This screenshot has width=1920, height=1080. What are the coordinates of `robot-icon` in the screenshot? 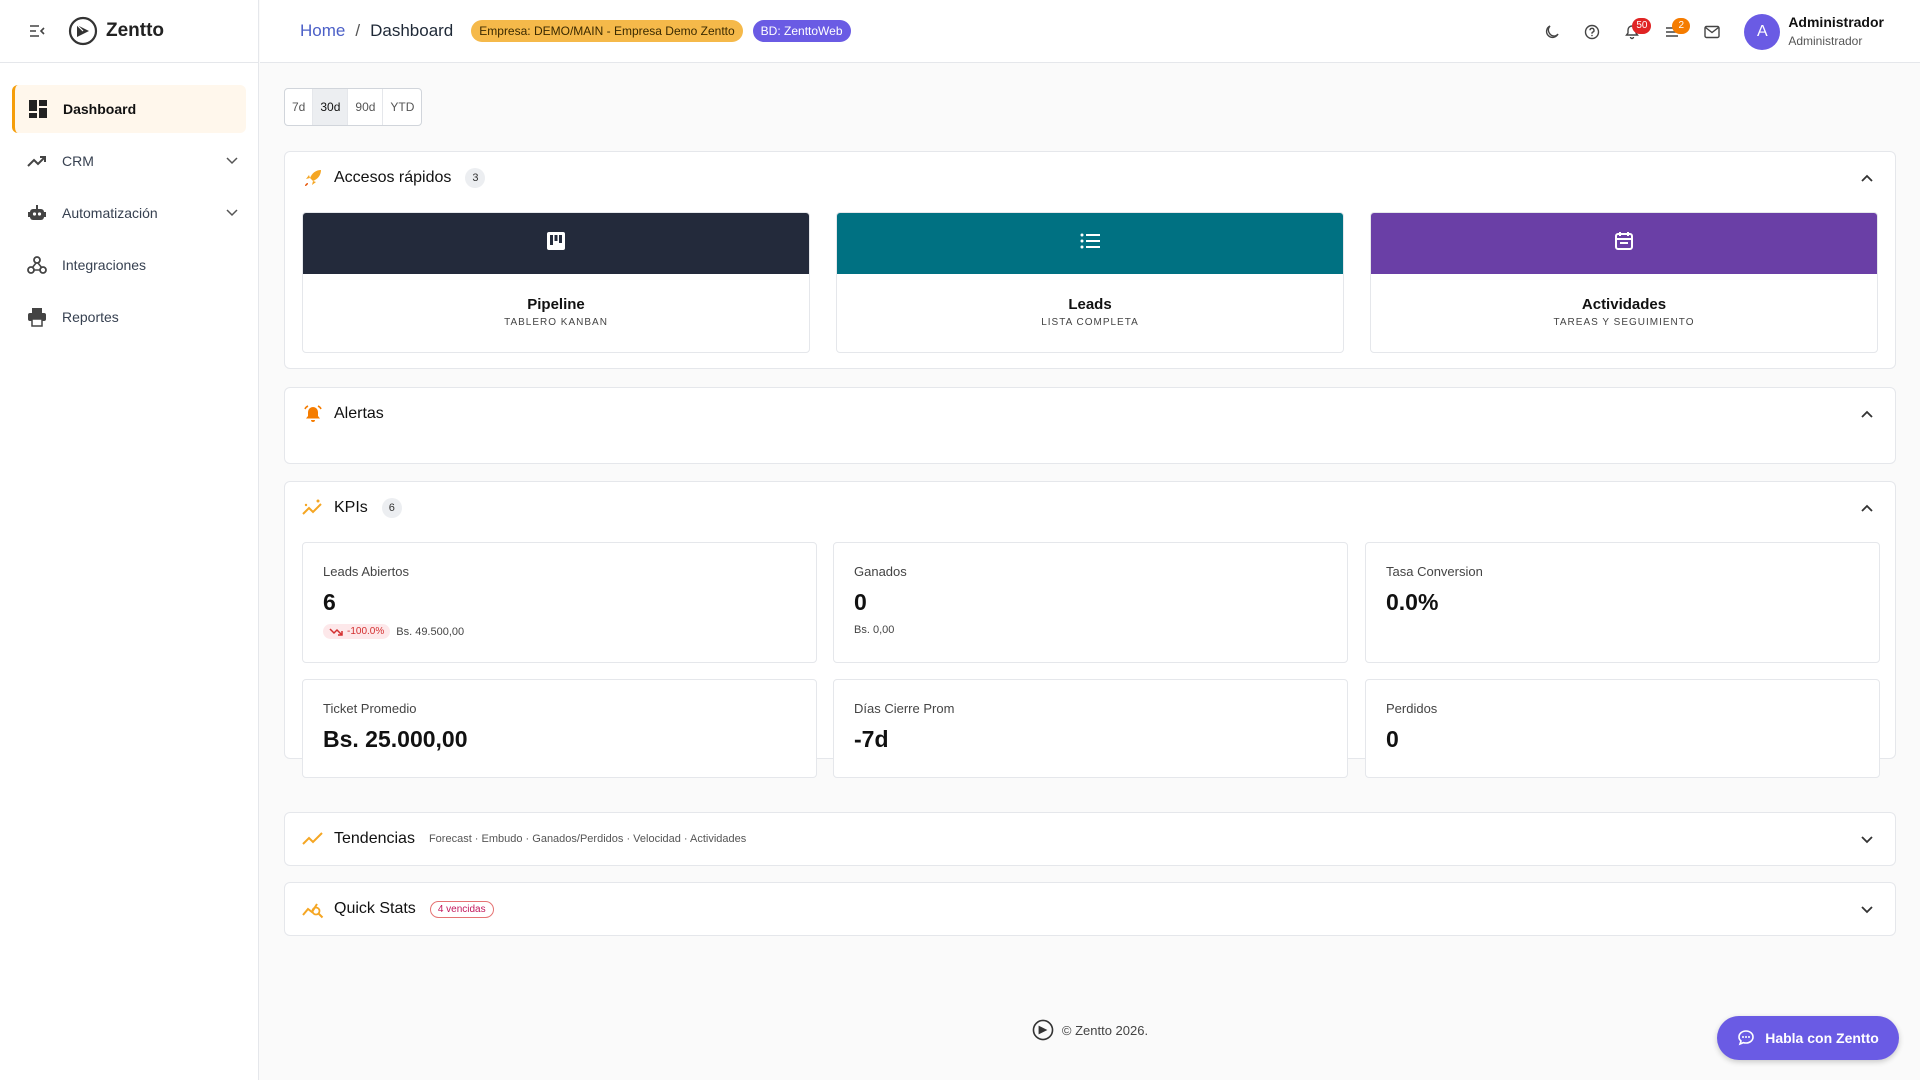 It's located at (37, 213).